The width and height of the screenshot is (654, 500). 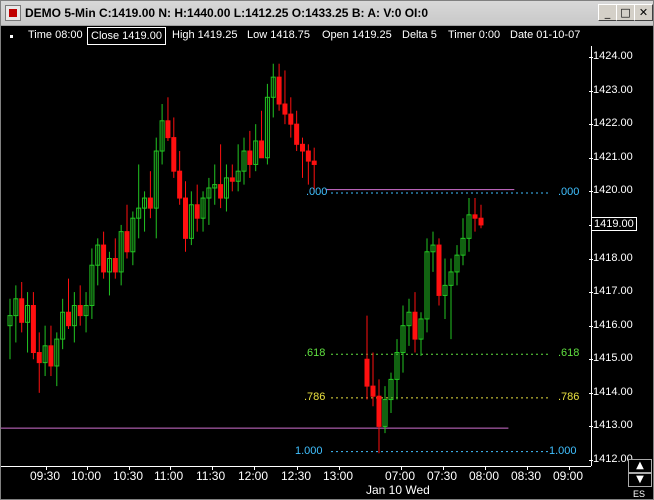 I want to click on fib-label-right: .786, so click(x=569, y=396).